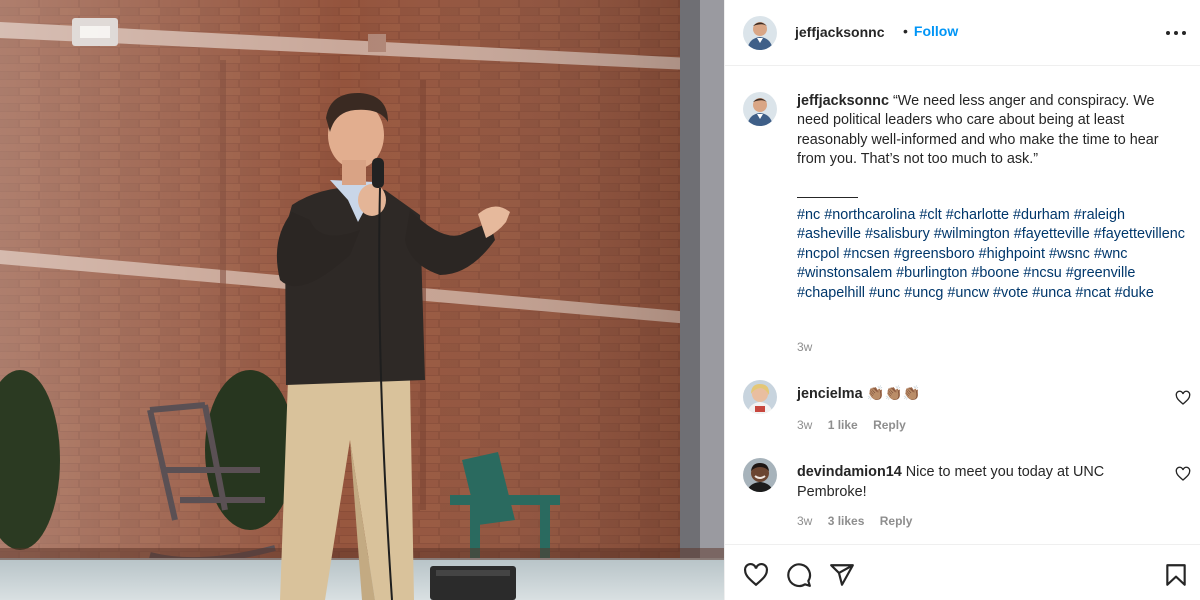 The height and width of the screenshot is (600, 1200). Describe the element at coordinates (830, 394) in the screenshot. I see `comment-username: jencielma` at that location.